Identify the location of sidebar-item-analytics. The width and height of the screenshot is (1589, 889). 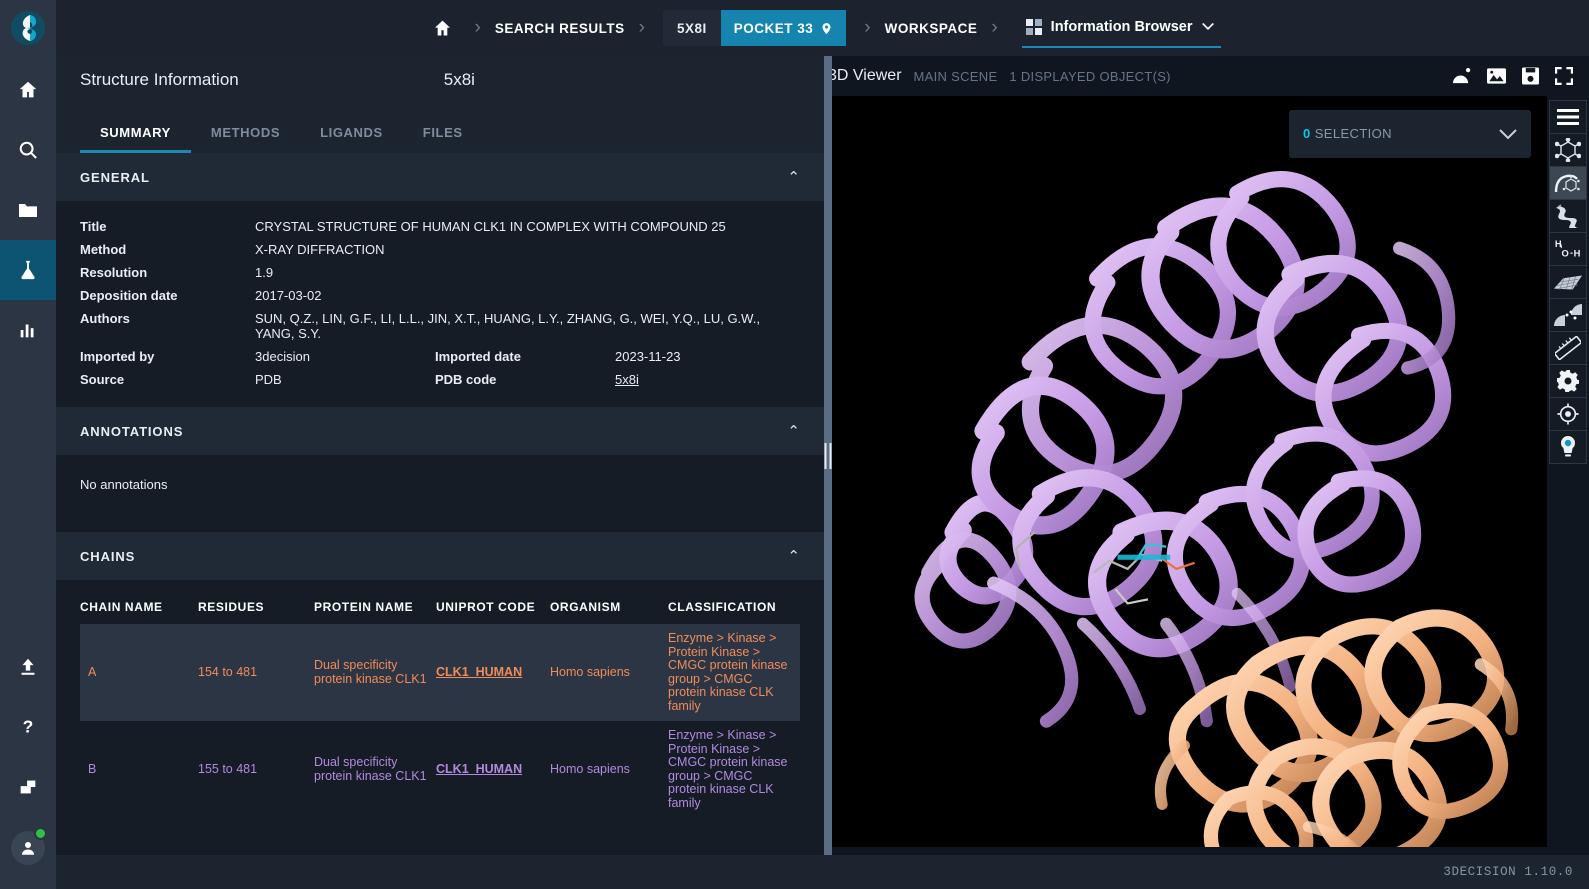
(28, 330).